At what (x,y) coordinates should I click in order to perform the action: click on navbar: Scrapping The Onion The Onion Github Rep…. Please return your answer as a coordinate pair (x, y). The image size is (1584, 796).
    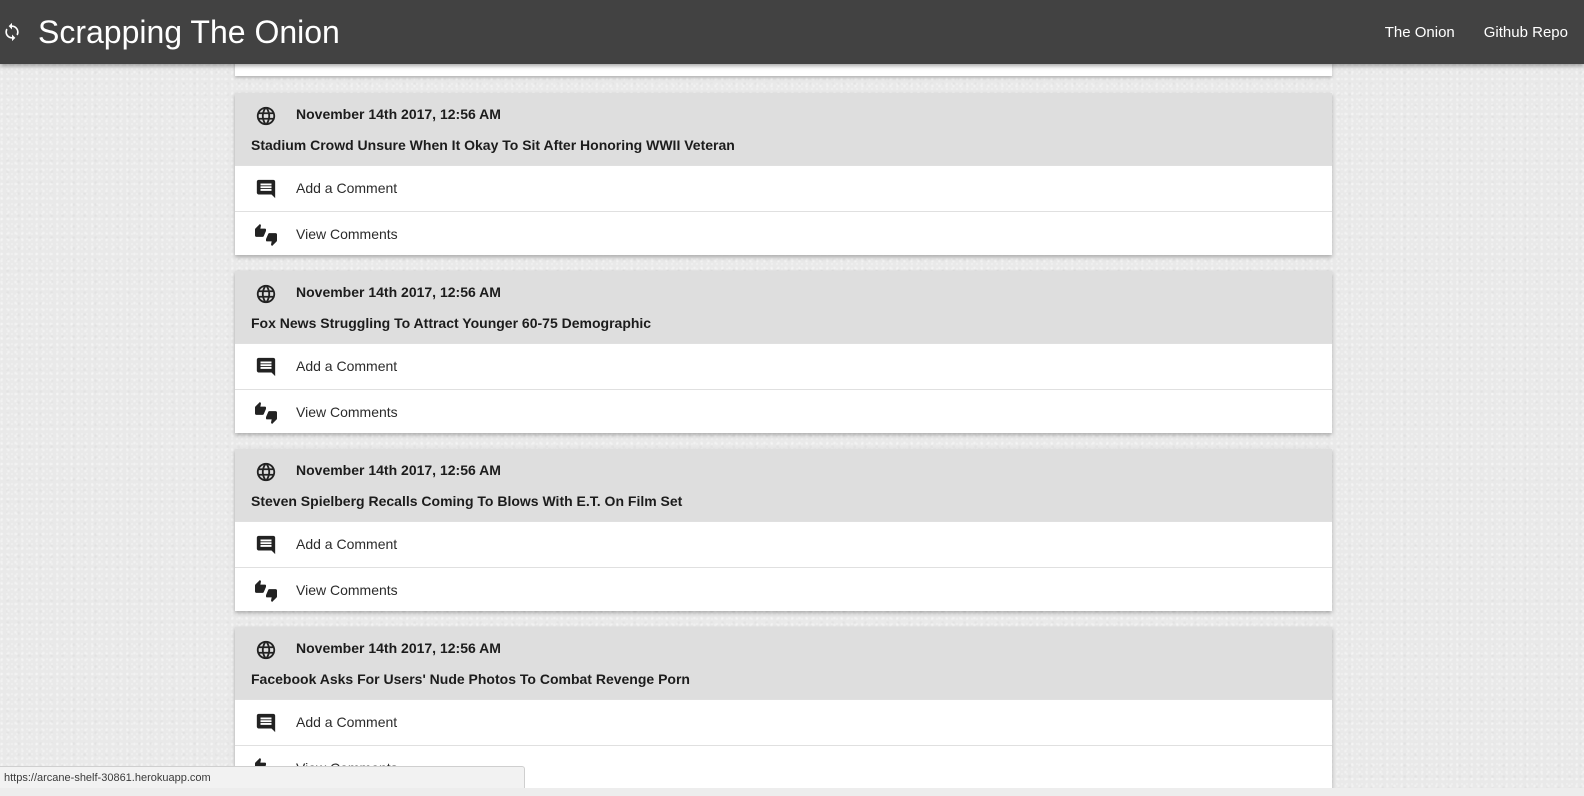
    Looking at the image, I should click on (792, 32).